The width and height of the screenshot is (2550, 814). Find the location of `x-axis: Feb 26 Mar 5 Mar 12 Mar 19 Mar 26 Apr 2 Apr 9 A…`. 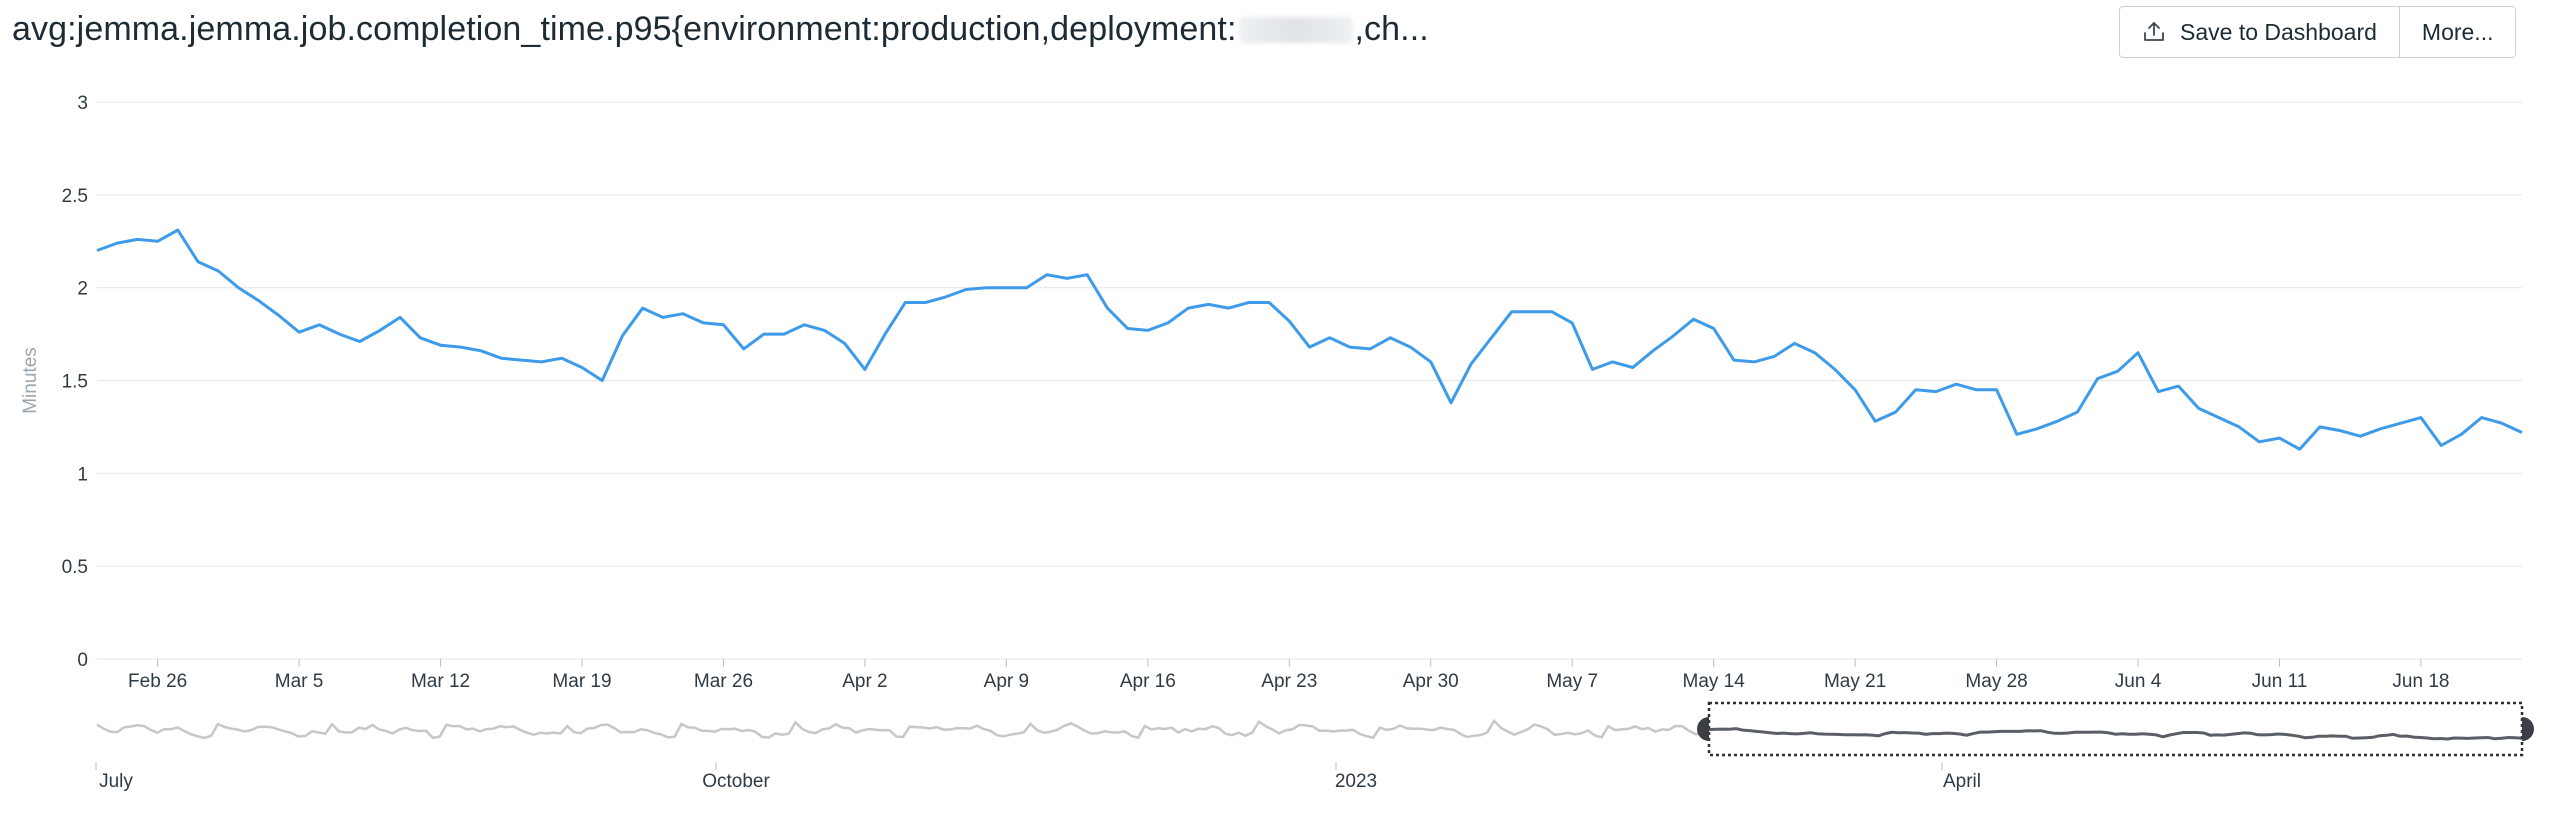

x-axis: Feb 26 Mar 5 Mar 12 Mar 19 Mar 26 Apr 2 Apr 9 A… is located at coordinates (1288, 675).